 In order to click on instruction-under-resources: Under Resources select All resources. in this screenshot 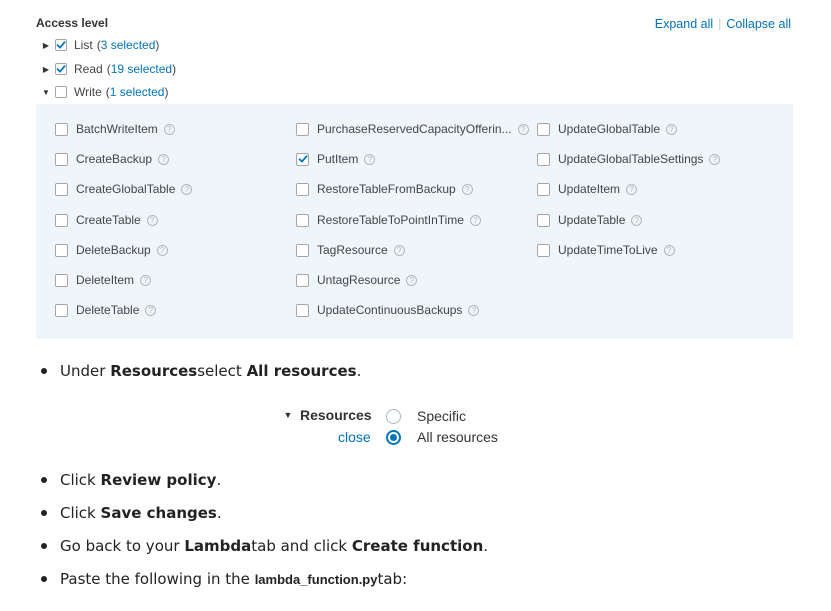, I will do `click(200, 371)`.